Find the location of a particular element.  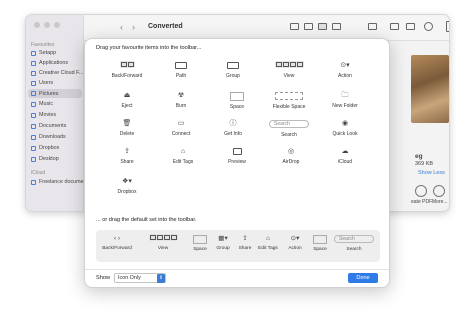

sidebar-item-documents: Documents is located at coordinates (48, 126).